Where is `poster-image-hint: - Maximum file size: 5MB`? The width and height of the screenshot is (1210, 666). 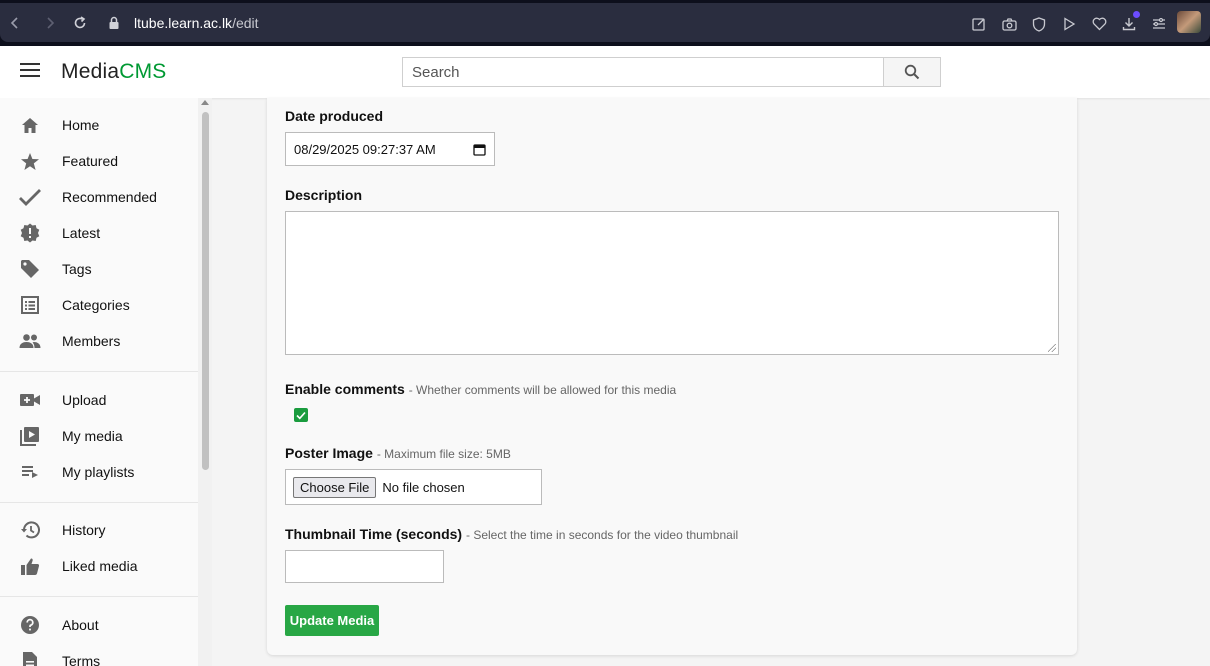 poster-image-hint: - Maximum file size: 5MB is located at coordinates (443, 454).